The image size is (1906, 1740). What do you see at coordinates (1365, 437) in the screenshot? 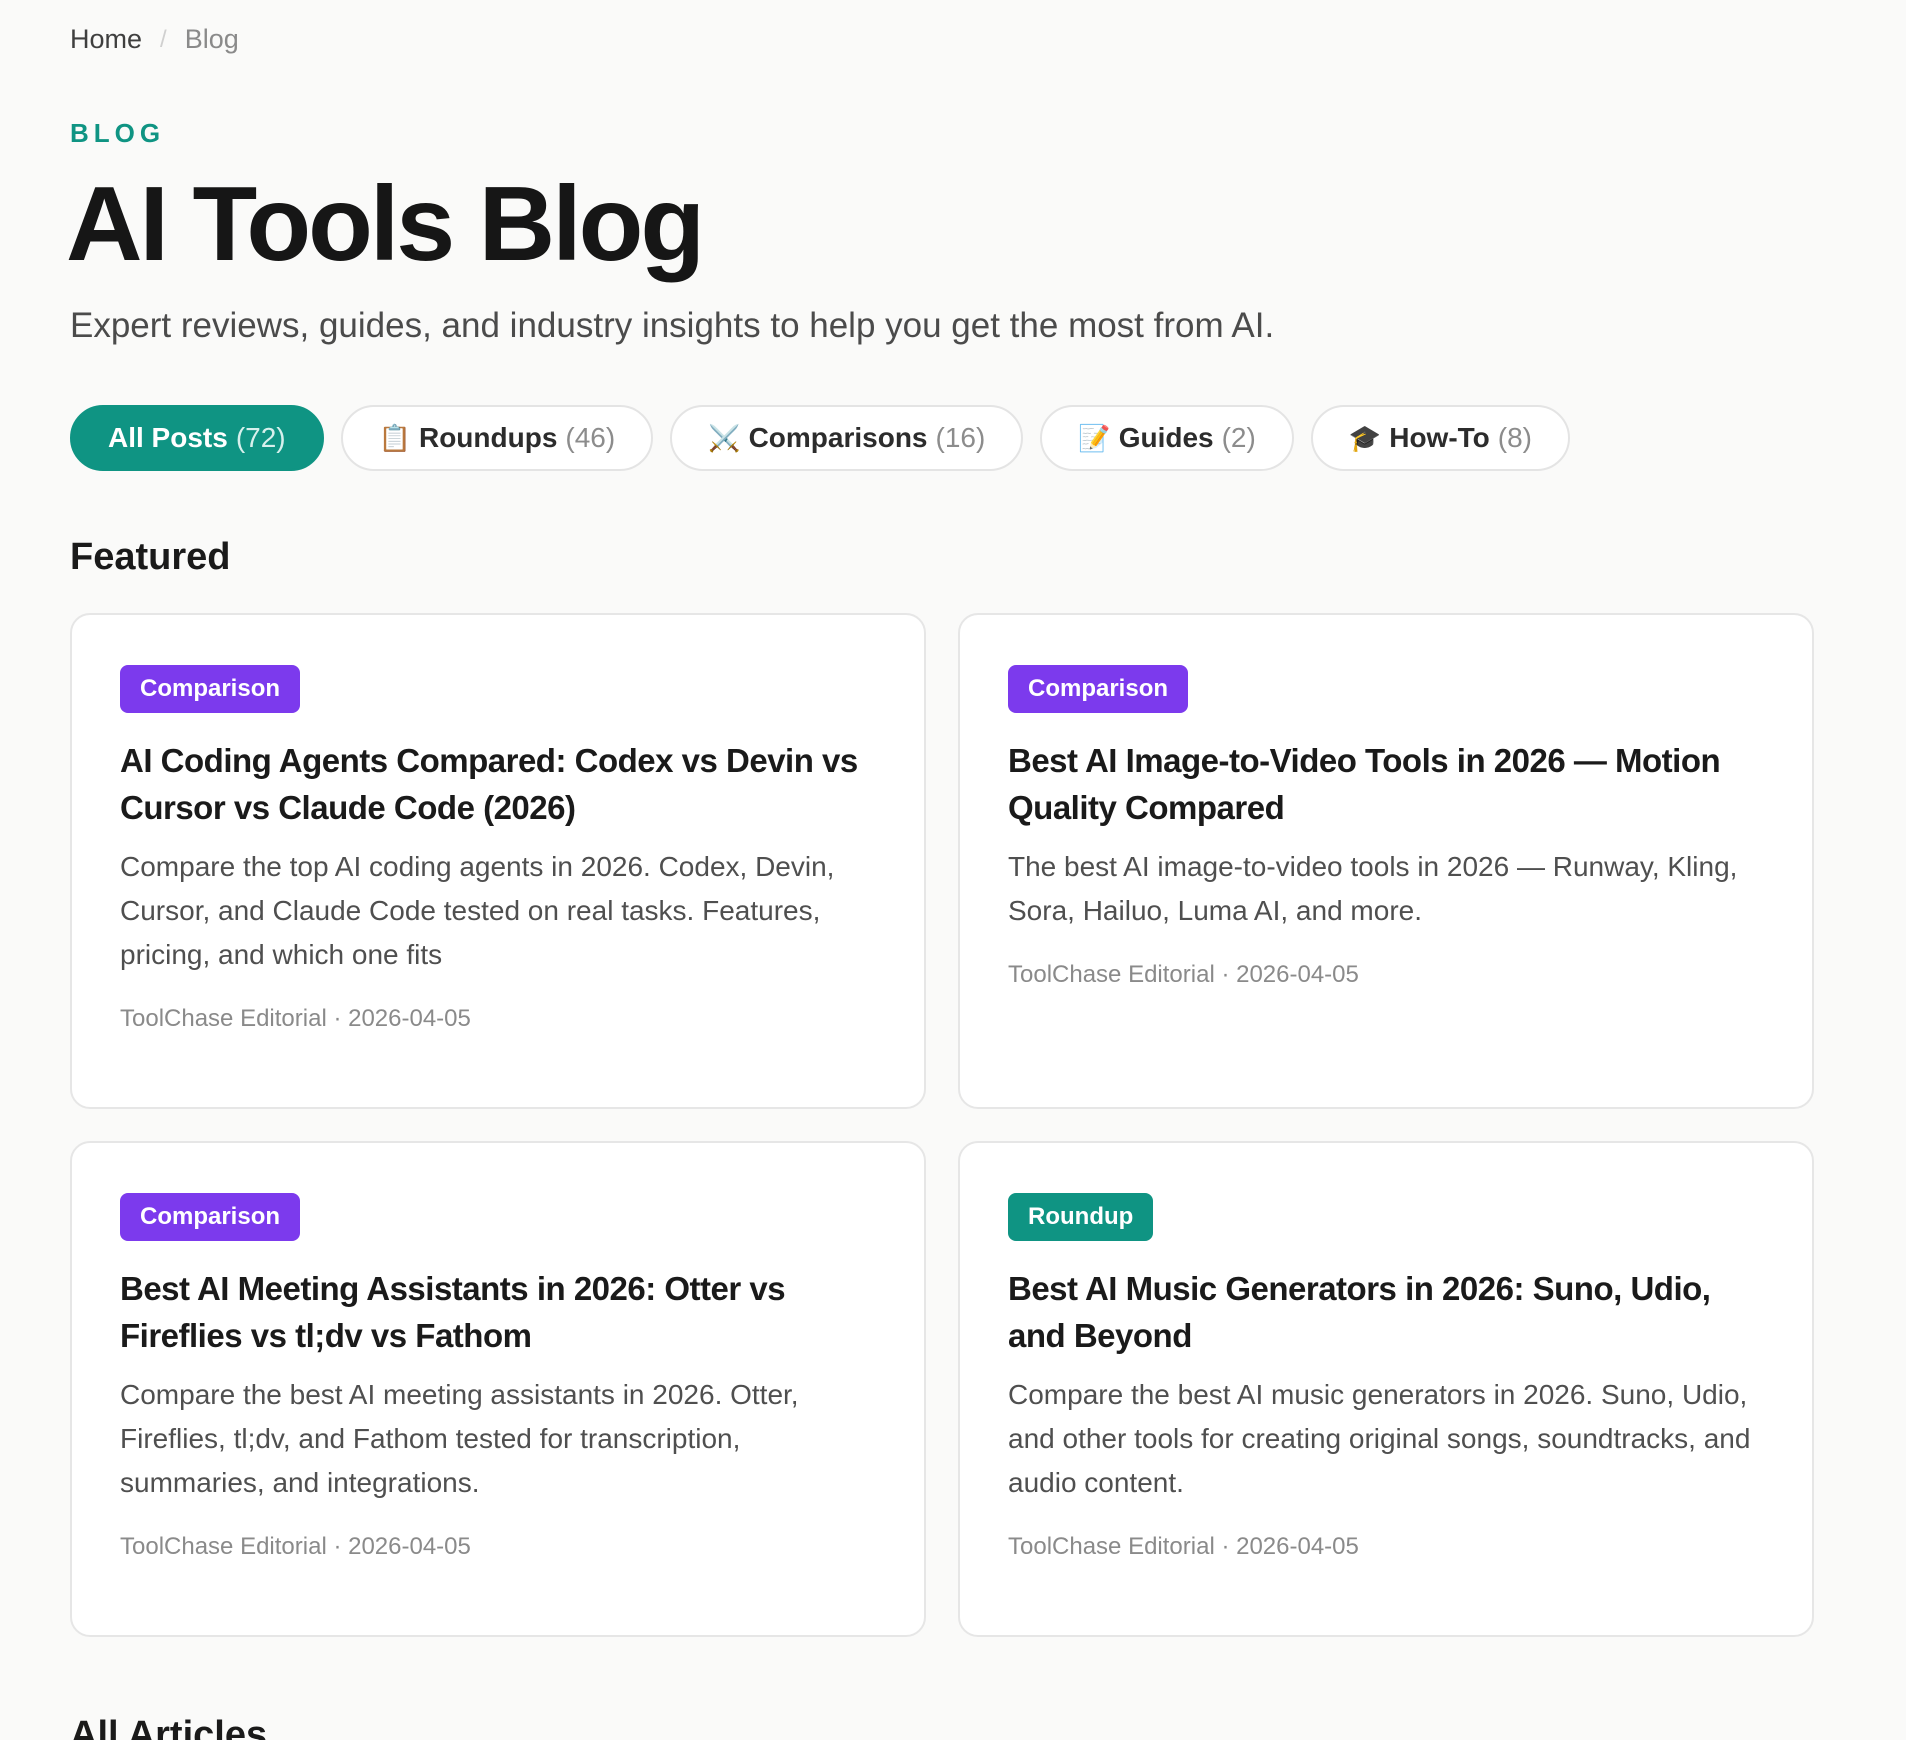
I see `graduation-cap-icon: 🎓` at bounding box center [1365, 437].